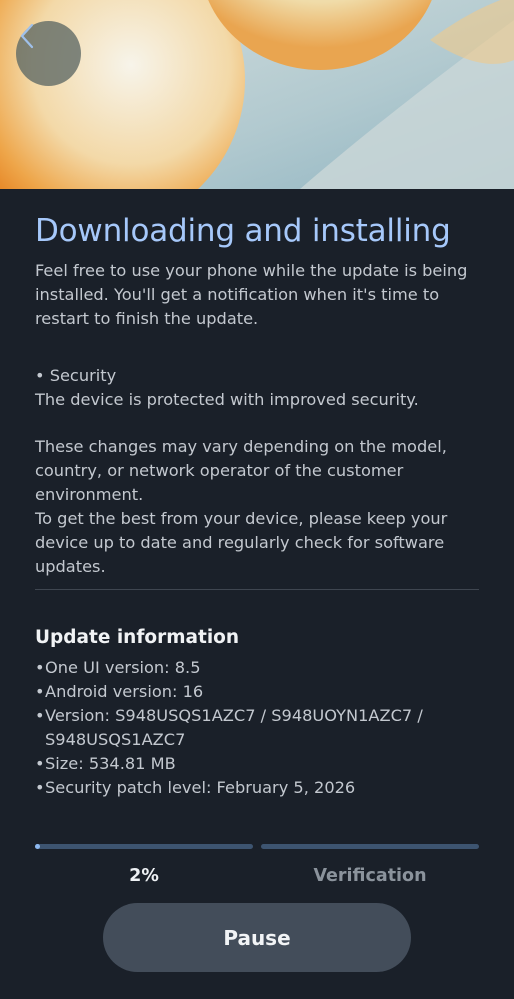 This screenshot has width=514, height=999. What do you see at coordinates (243, 231) in the screenshot?
I see `page-title: Downloading and installing` at bounding box center [243, 231].